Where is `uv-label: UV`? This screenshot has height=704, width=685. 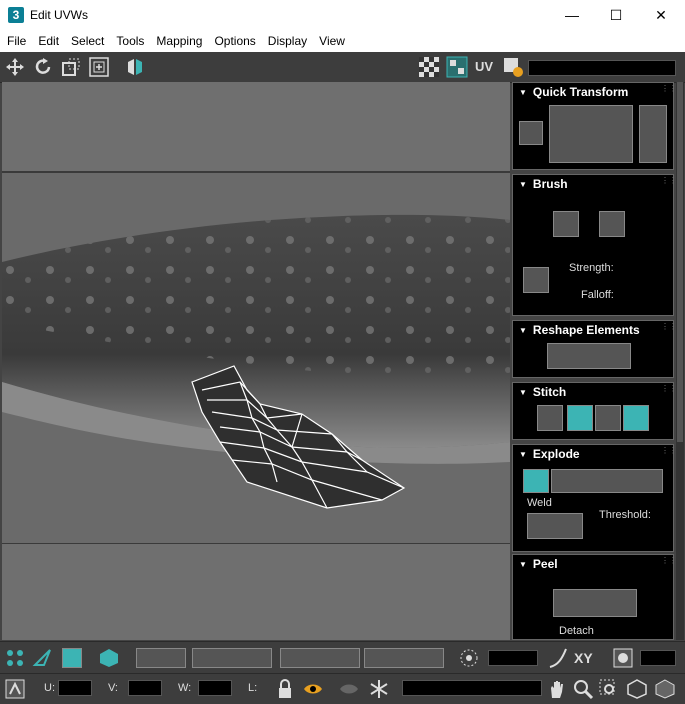
uv-label: UV is located at coordinates (484, 66).